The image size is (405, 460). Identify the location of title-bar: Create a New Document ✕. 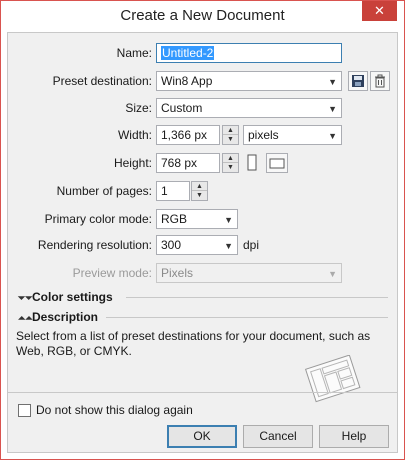
(202, 16).